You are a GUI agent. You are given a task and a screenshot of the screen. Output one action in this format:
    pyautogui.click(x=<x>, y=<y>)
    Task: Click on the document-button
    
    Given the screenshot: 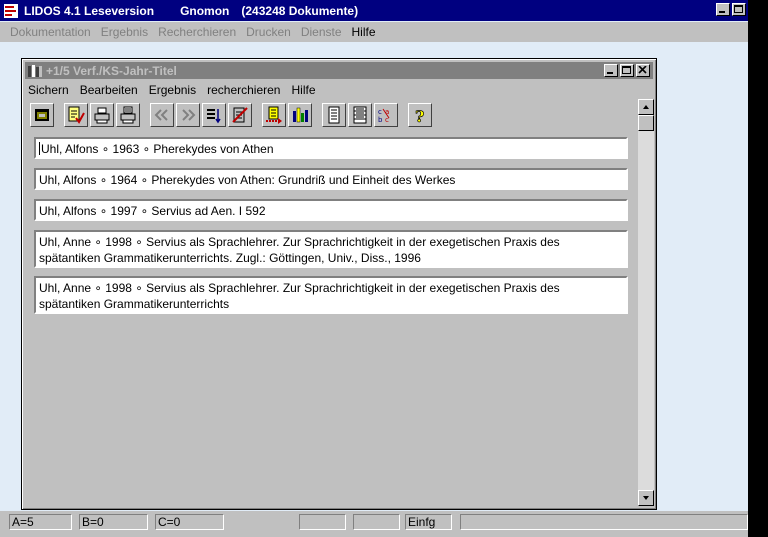 What is the action you would take?
    pyautogui.click(x=334, y=115)
    